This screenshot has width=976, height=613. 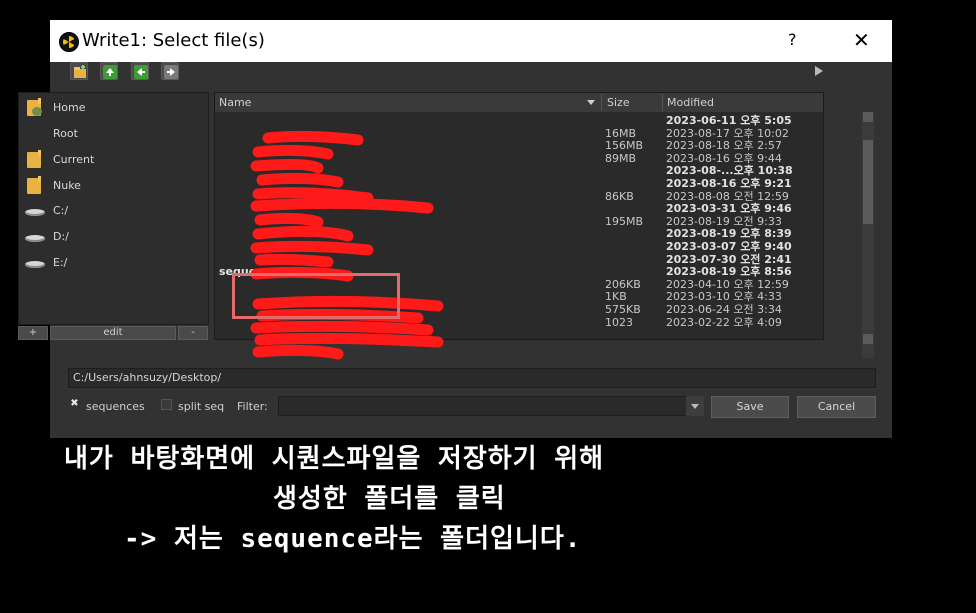 I want to click on expand-arrow-icon, so click(x=819, y=71).